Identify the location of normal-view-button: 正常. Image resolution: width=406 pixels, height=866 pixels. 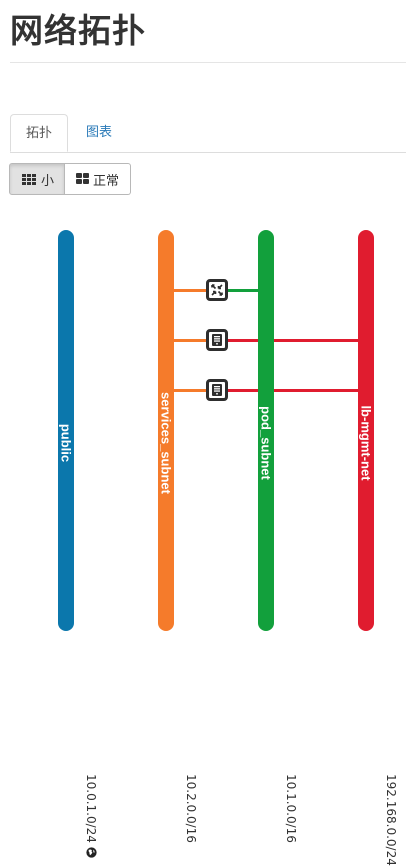
(98, 179).